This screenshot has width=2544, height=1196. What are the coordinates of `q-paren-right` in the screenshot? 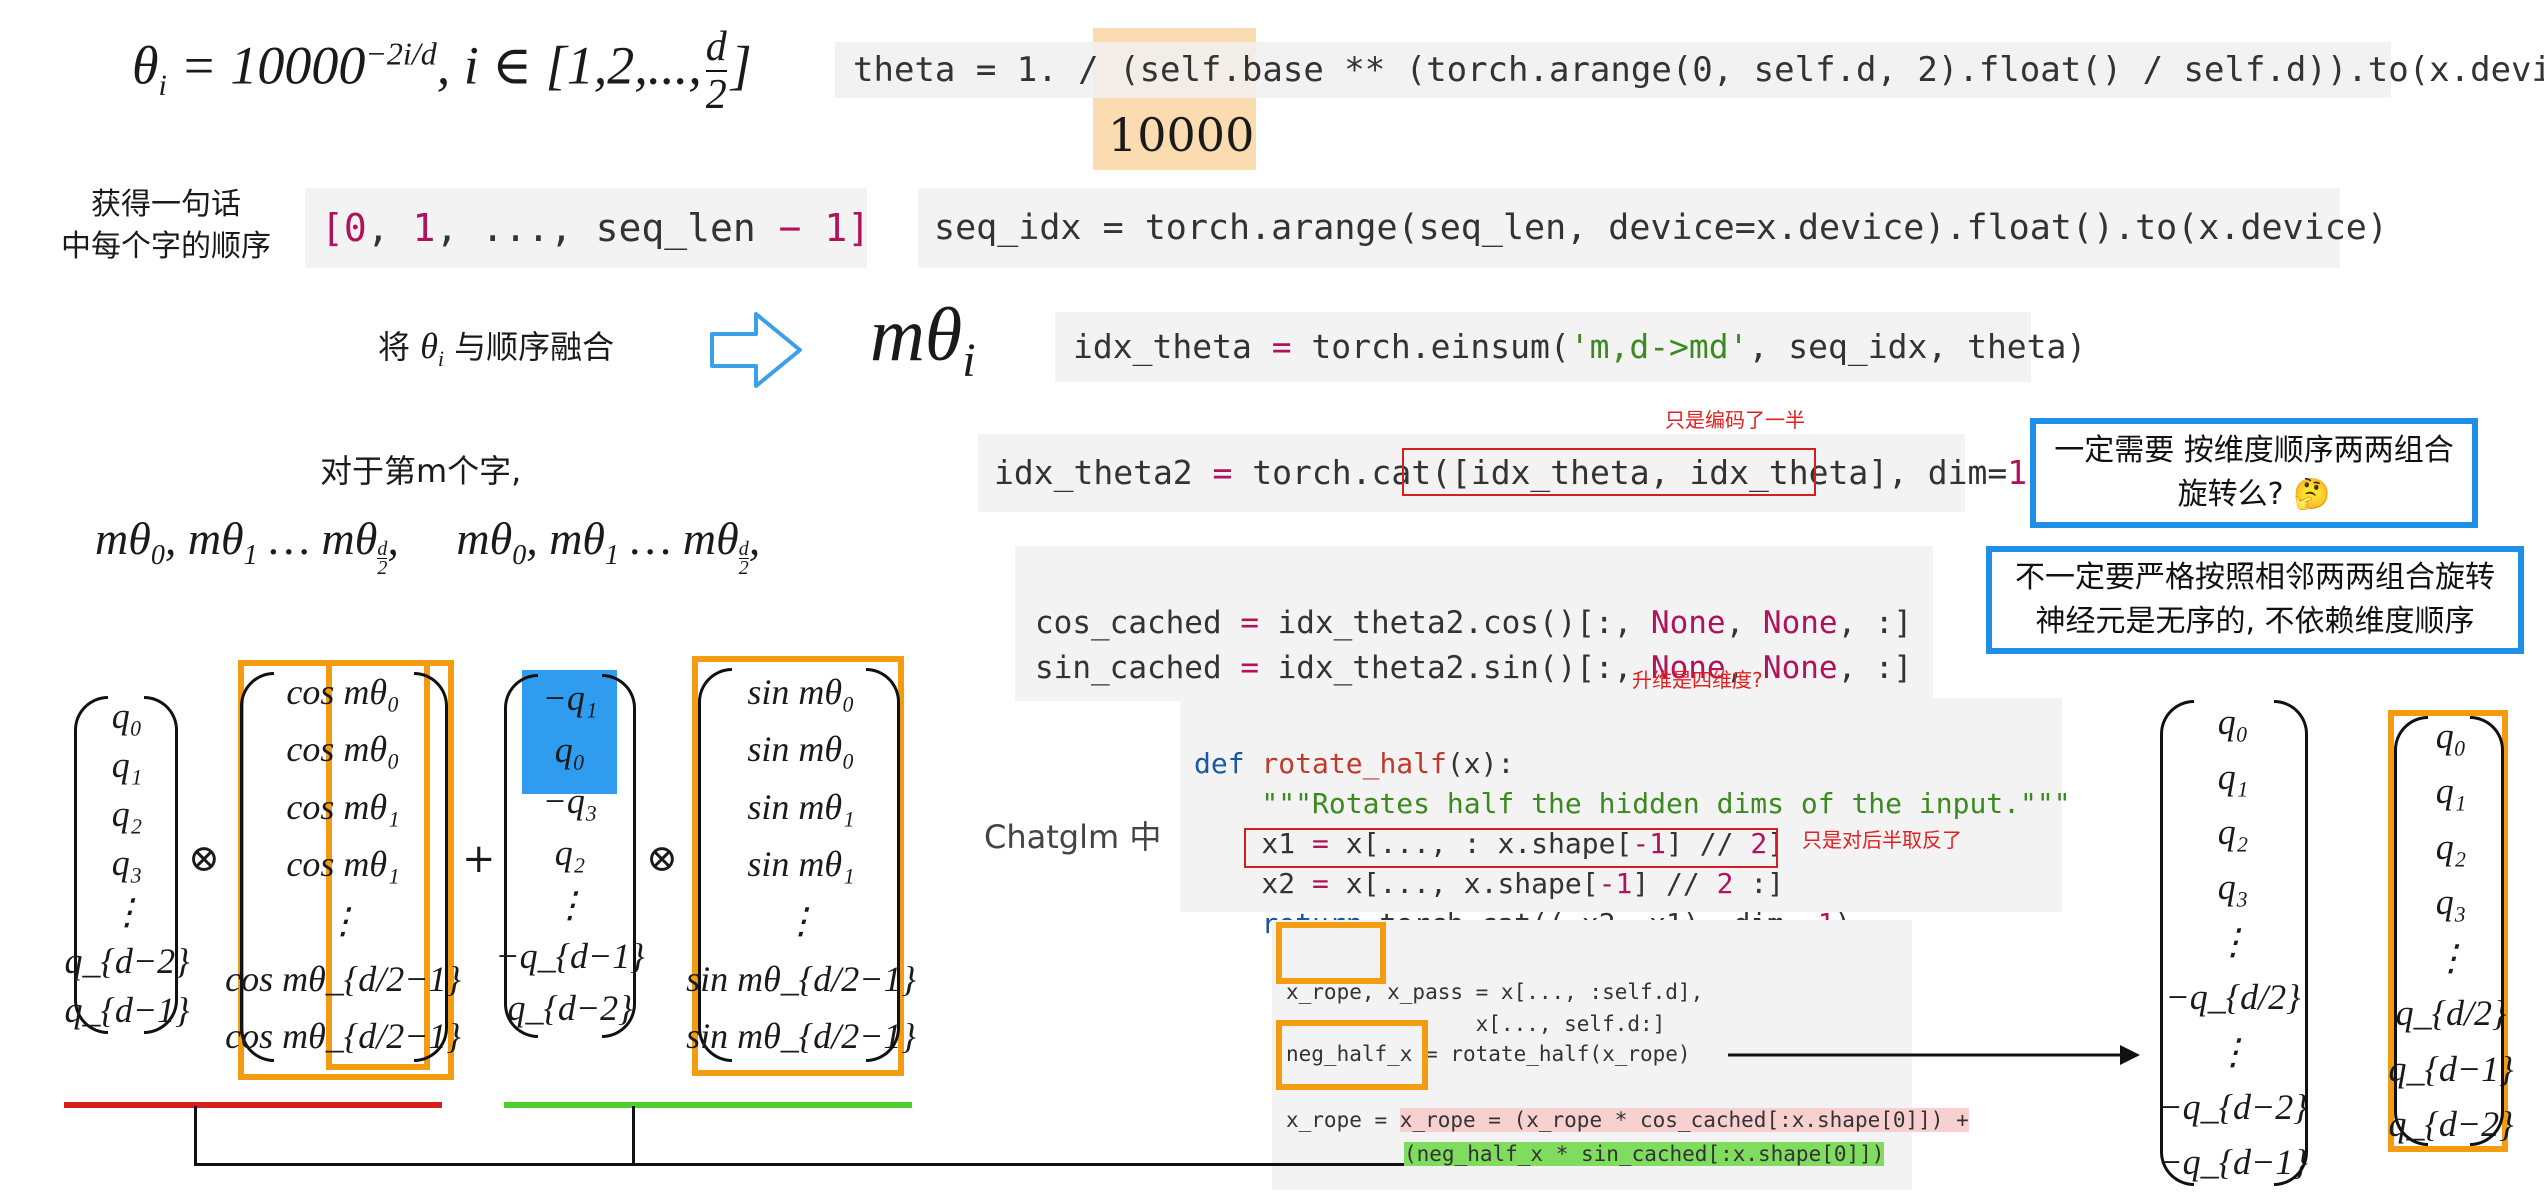 It's located at (161, 865).